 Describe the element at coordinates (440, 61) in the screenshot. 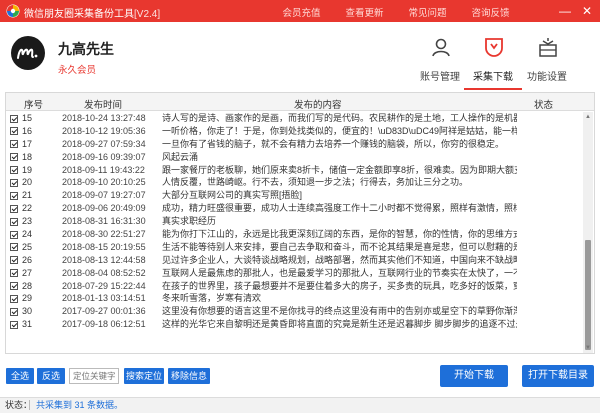

I see `nav-account-management: 账号管理` at that location.